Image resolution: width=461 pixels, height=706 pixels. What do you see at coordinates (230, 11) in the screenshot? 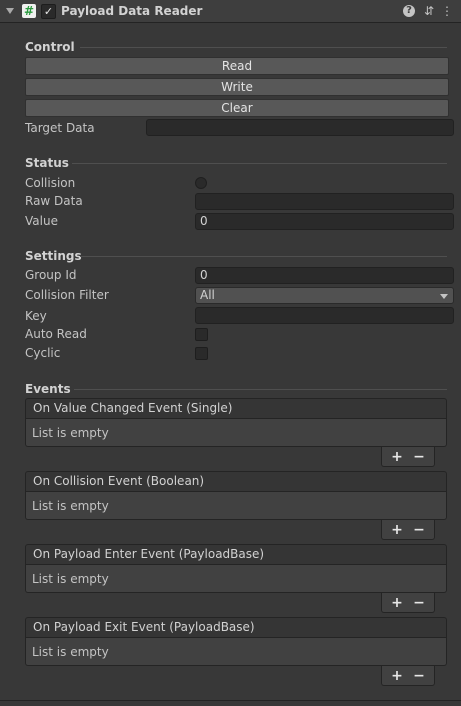
I see `component-header: # ✓ Payload Data Reader ? ⇵ ⋮` at bounding box center [230, 11].